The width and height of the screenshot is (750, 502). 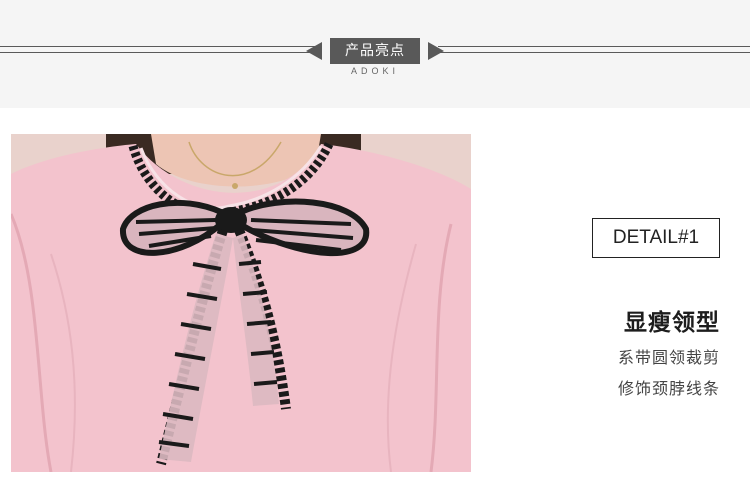 What do you see at coordinates (158, 49) in the screenshot?
I see `header-divider-left` at bounding box center [158, 49].